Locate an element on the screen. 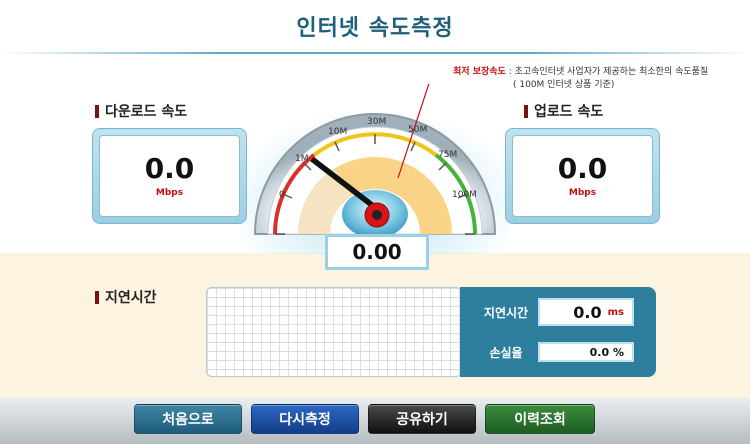 This screenshot has width=750, height=444. latency-value-box: 0.0 ms is located at coordinates (586, 312).